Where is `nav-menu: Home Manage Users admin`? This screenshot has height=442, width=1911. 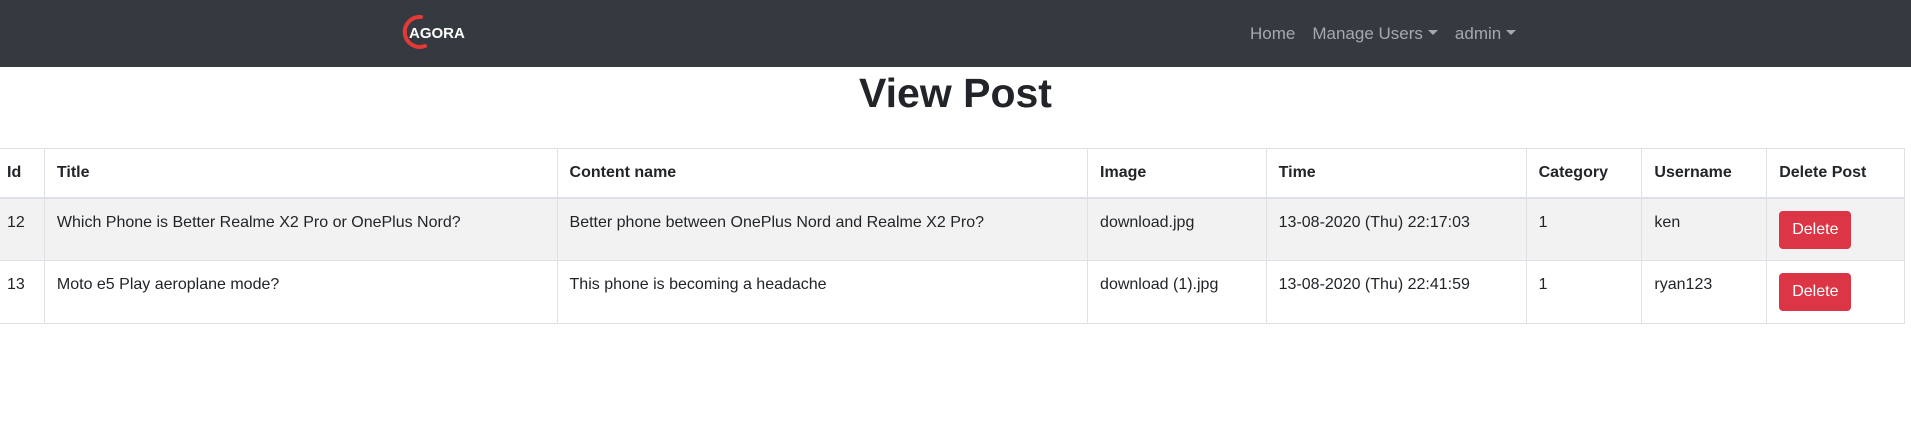 nav-menu: Home Manage Users admin is located at coordinates (1391, 33).